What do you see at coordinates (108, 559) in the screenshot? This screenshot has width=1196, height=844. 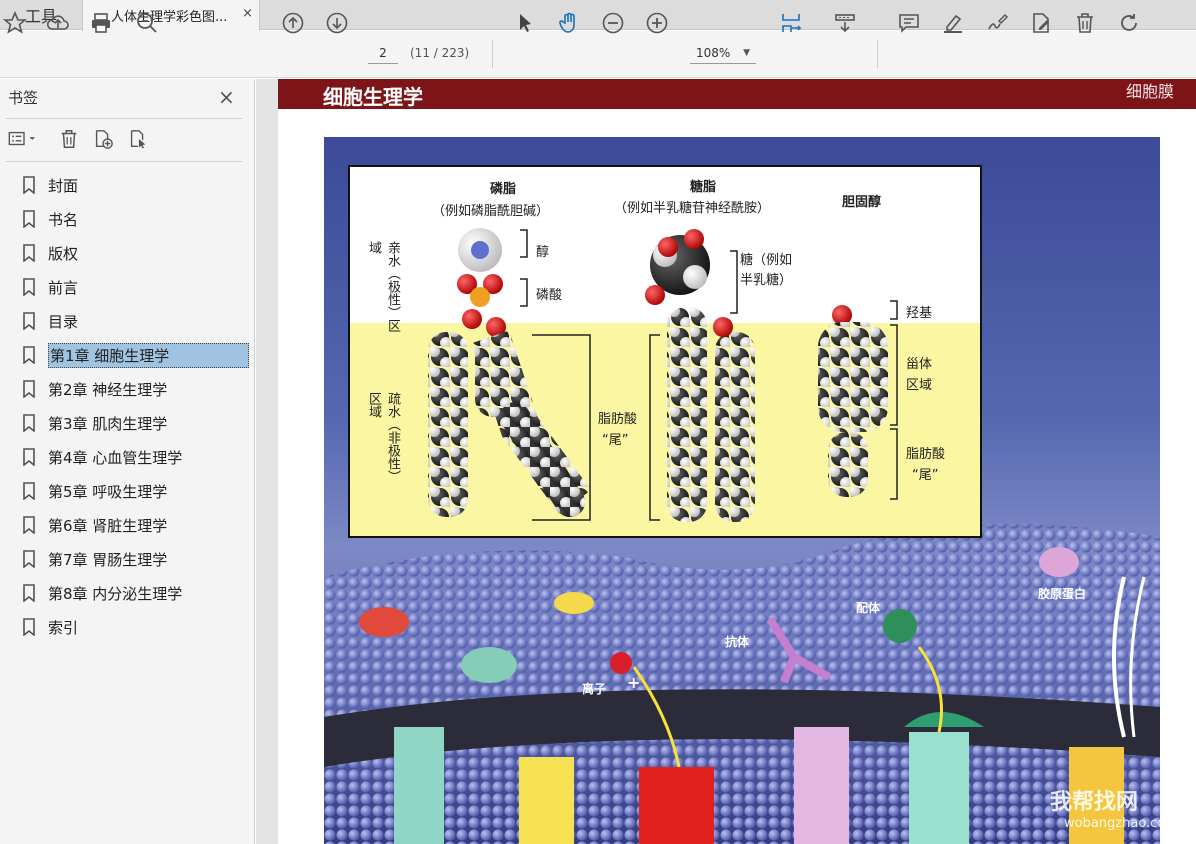 I see `bookmark-label: 第7章 胃肠生理学` at bounding box center [108, 559].